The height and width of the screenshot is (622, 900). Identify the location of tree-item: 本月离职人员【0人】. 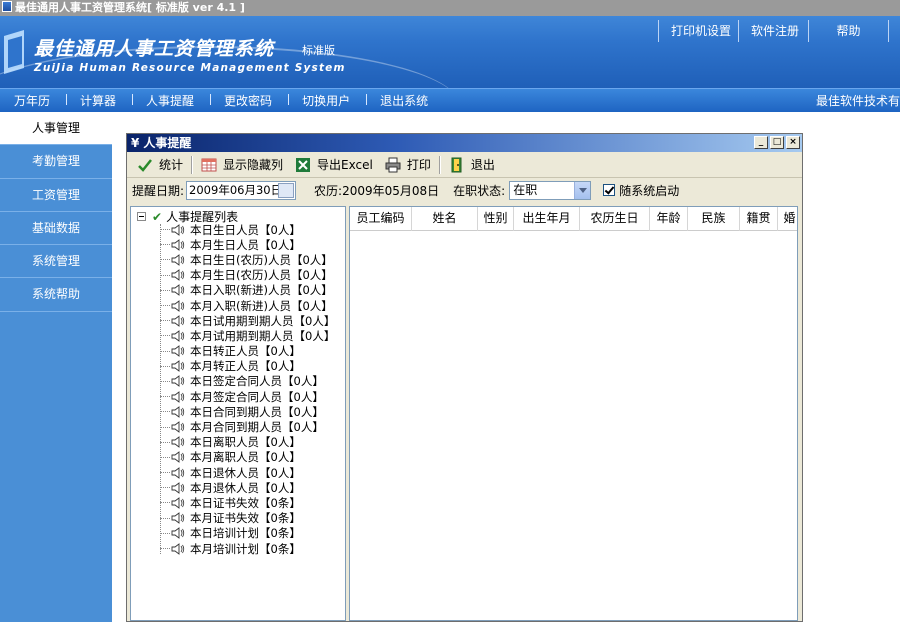
(247, 457).